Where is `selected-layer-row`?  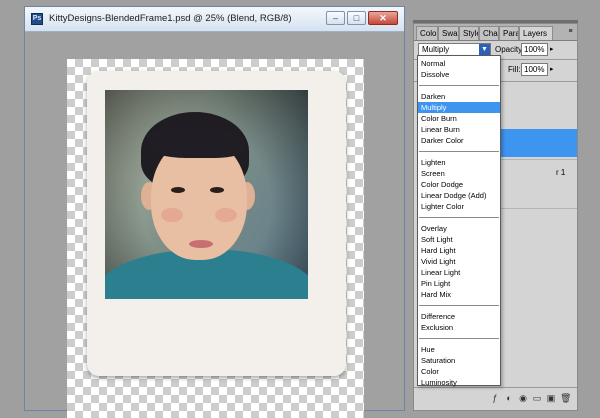
selected-layer-row is located at coordinates (537, 143).